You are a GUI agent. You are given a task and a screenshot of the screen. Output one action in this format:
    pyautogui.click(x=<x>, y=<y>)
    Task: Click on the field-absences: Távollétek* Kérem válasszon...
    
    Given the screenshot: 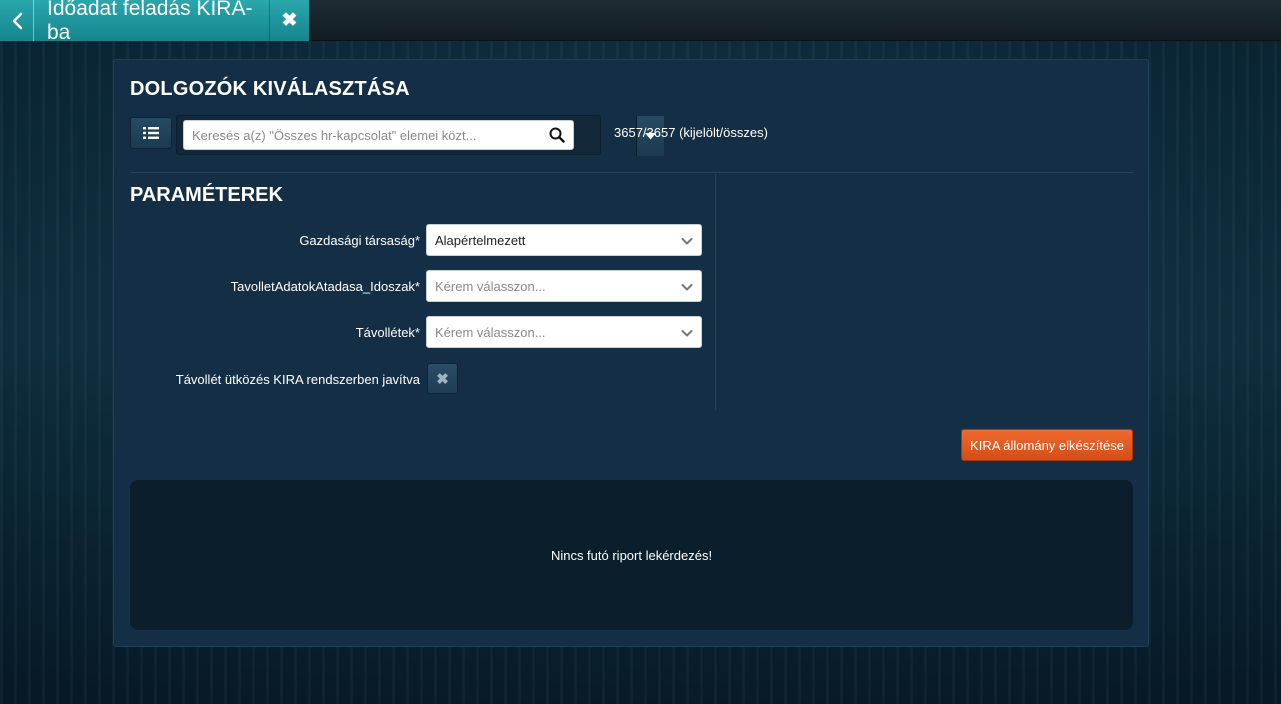 What is the action you would take?
    pyautogui.click(x=416, y=332)
    